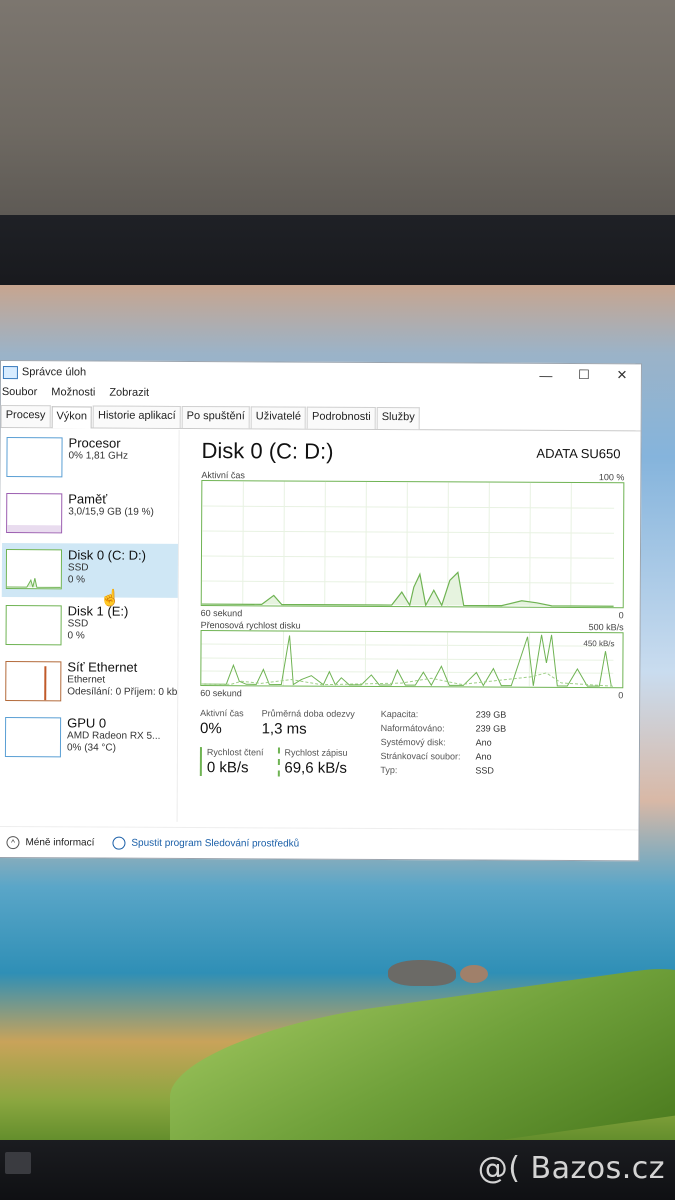 The width and height of the screenshot is (675, 1200). I want to click on resource-name: GPU 0, so click(87, 723).